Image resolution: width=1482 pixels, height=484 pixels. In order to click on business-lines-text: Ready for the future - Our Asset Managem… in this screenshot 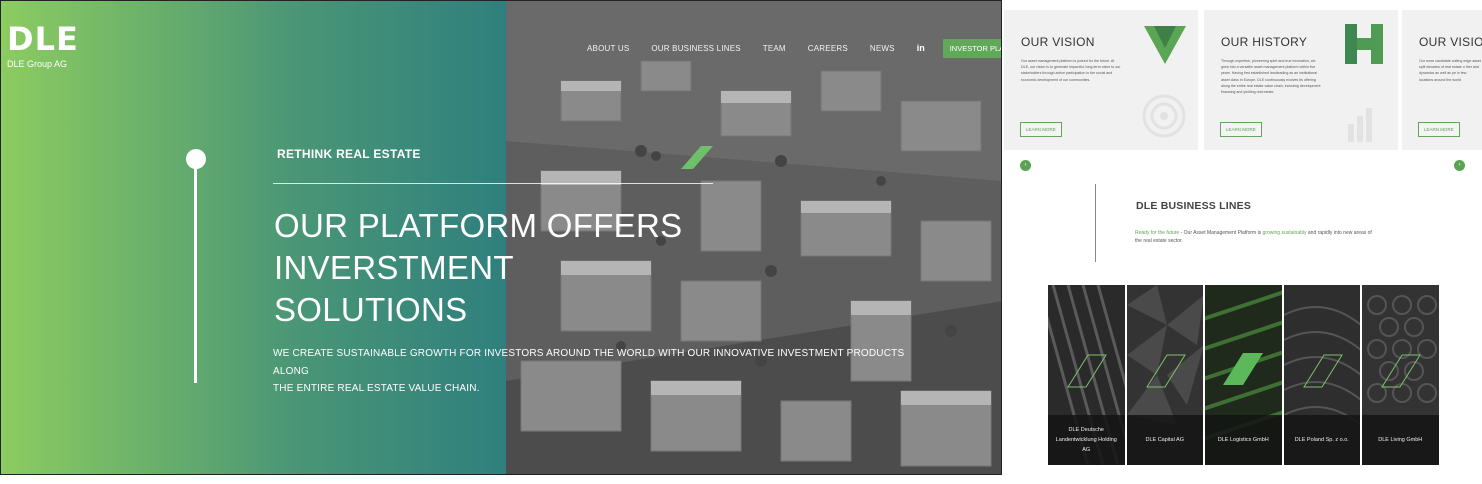, I will do `click(1255, 237)`.